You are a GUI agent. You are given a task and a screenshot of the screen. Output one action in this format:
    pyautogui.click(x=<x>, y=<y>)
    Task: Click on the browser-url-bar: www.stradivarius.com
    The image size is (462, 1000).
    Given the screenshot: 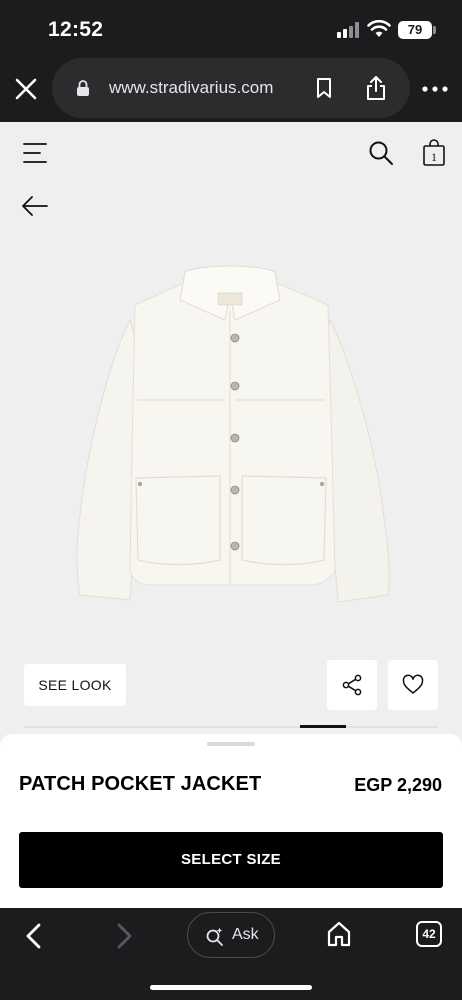 What is the action you would take?
    pyautogui.click(x=231, y=90)
    